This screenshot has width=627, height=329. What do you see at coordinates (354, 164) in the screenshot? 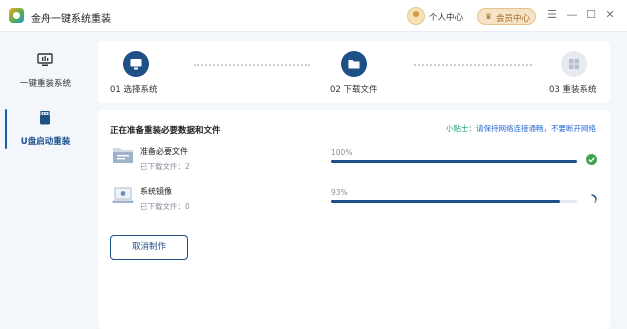
I see `list-item: 准备必要文件 已下载文件：2 100%` at bounding box center [354, 164].